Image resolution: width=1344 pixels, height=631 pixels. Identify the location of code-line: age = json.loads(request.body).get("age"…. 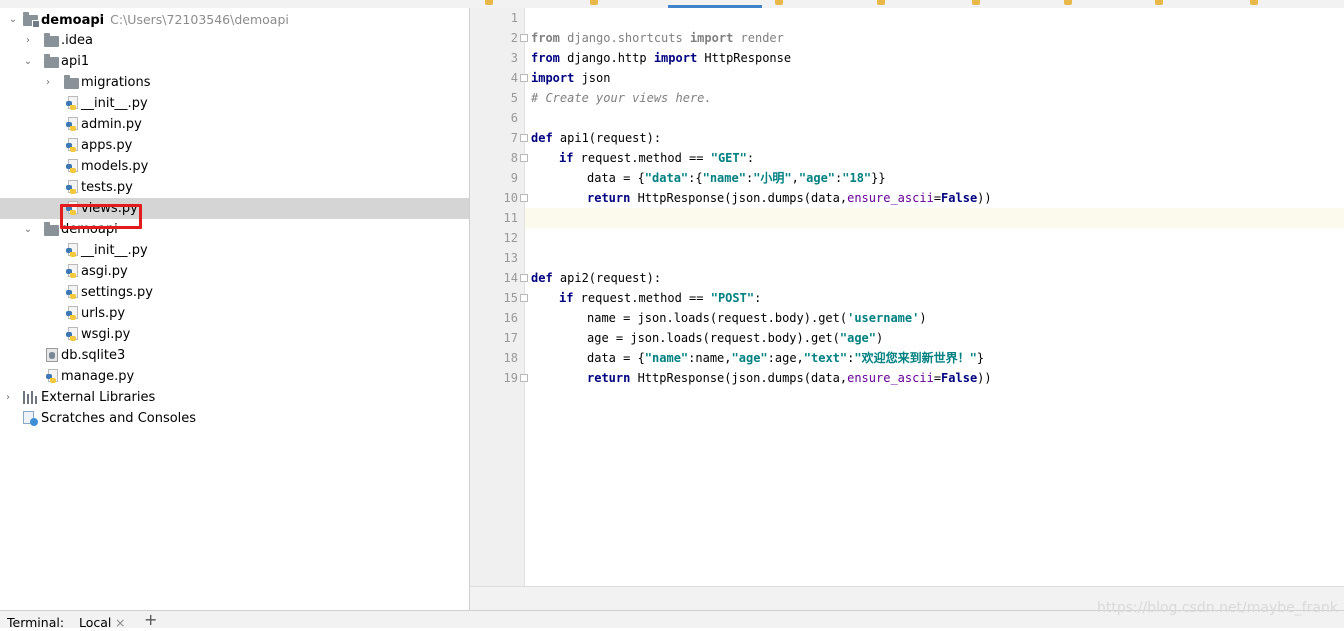
(735, 338).